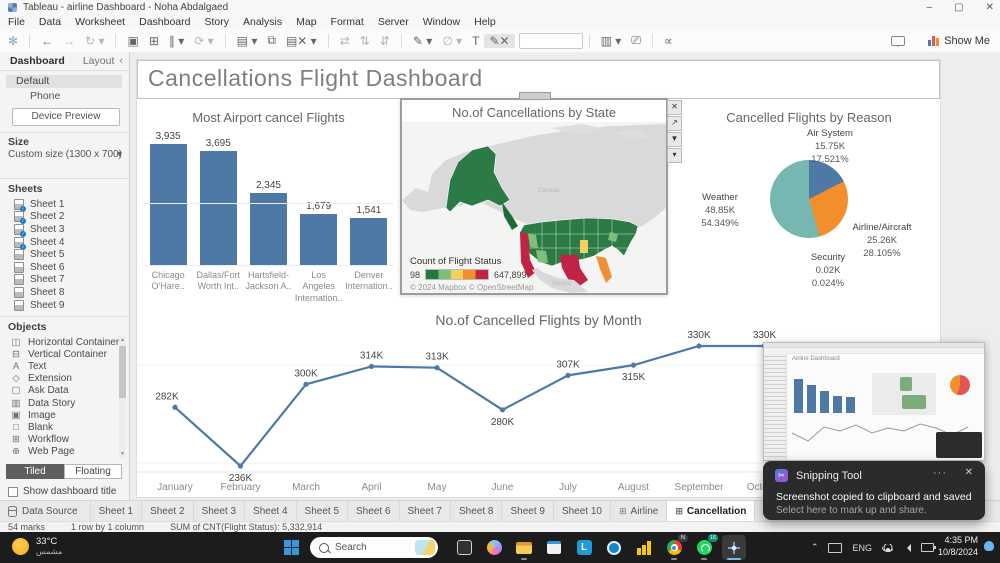 This screenshot has height=563, width=1000. Describe the element at coordinates (674, 155) in the screenshot. I see `more-options-icon: ▾` at that location.